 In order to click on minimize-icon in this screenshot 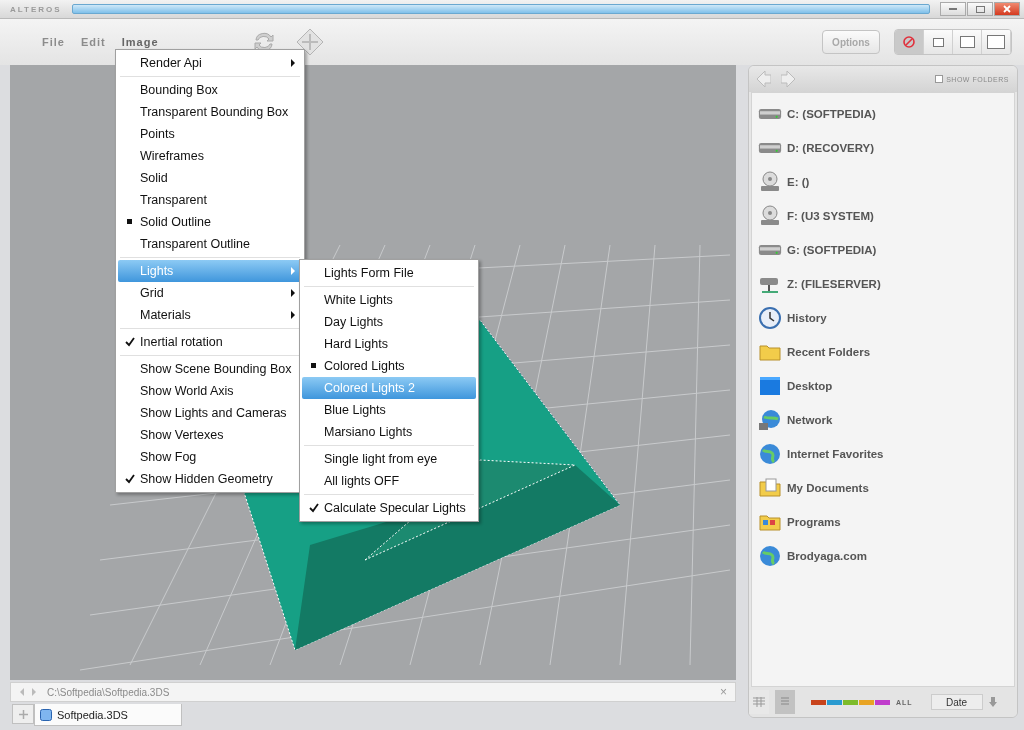, I will do `click(953, 9)`.